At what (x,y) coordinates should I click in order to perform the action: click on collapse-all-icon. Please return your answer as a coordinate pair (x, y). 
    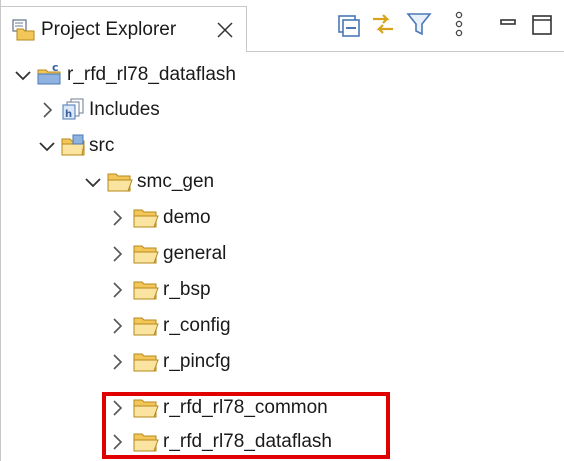
    Looking at the image, I should click on (349, 24).